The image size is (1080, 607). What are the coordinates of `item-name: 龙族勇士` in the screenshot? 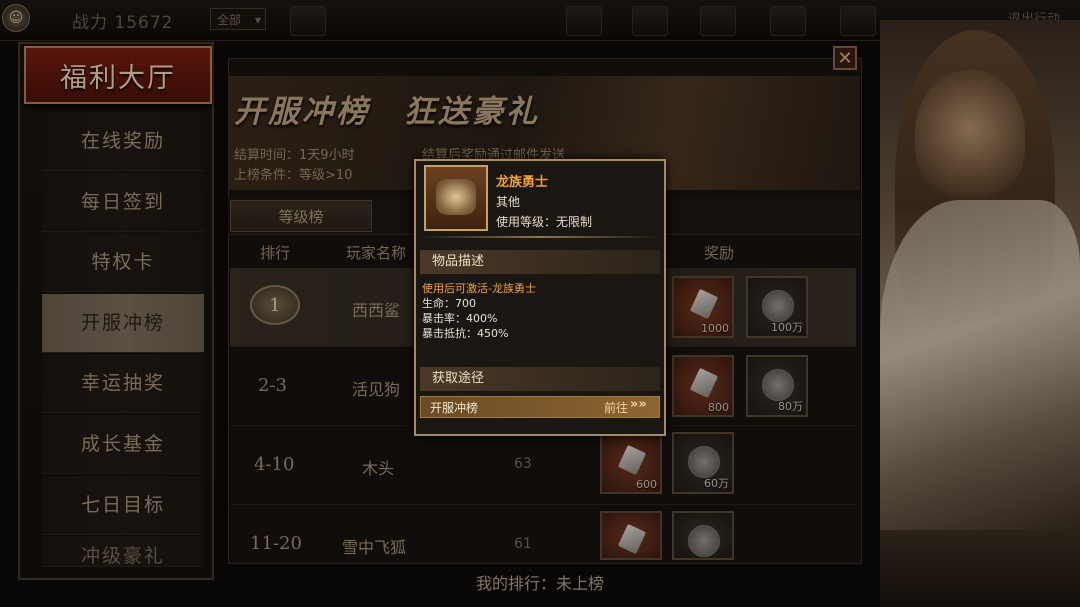 It's located at (522, 182).